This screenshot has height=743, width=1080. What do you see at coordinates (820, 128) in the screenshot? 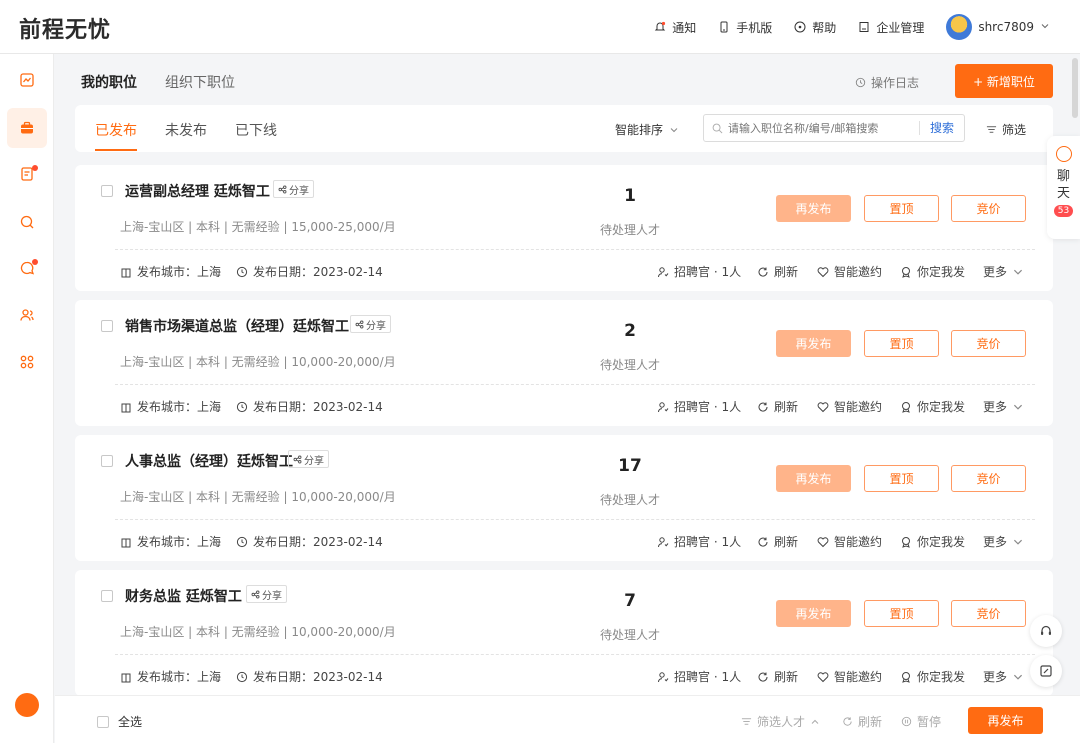
I see `search-input` at bounding box center [820, 128].